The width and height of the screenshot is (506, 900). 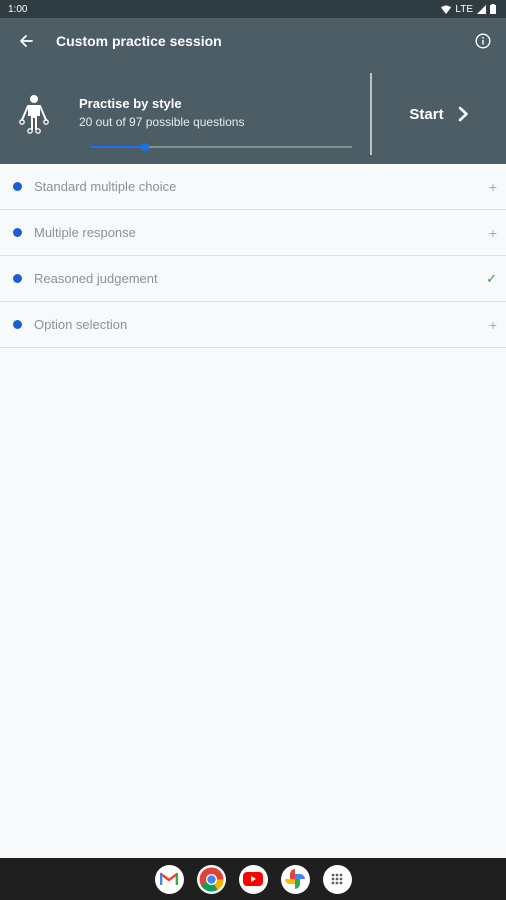 What do you see at coordinates (221, 147) in the screenshot?
I see `question-count-slider` at bounding box center [221, 147].